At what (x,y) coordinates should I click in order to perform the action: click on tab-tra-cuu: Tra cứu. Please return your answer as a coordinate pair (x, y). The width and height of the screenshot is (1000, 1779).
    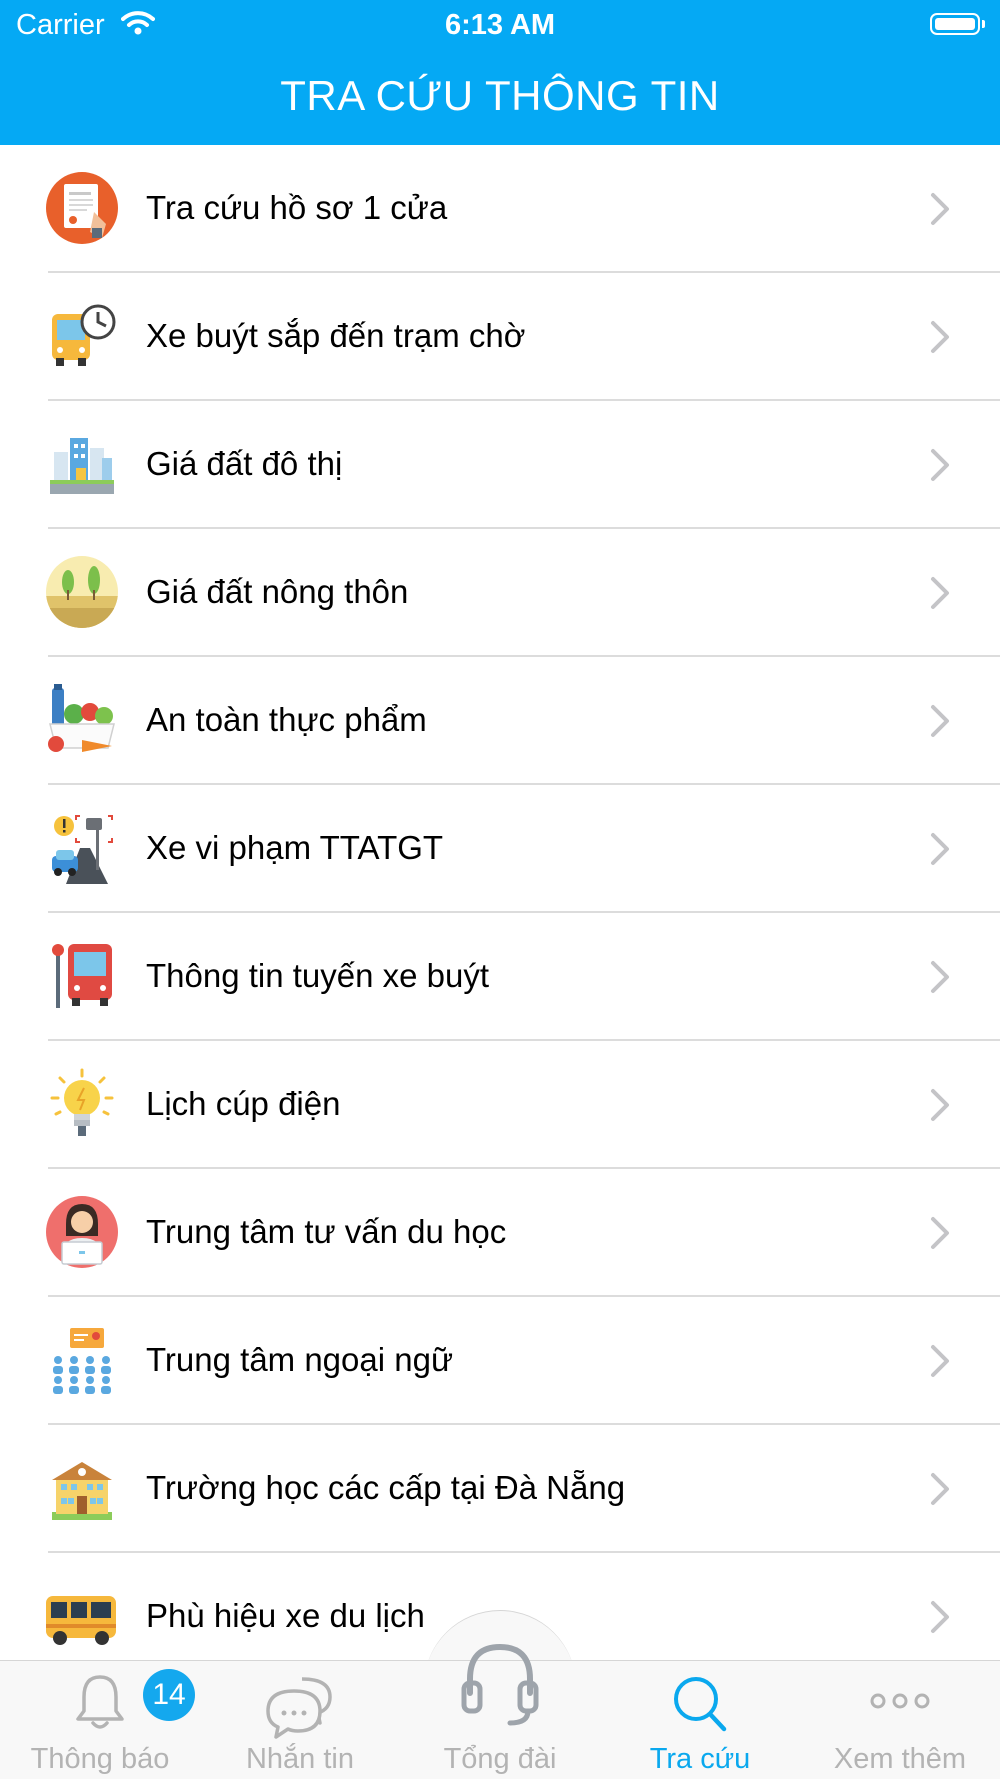
    Looking at the image, I should click on (700, 1720).